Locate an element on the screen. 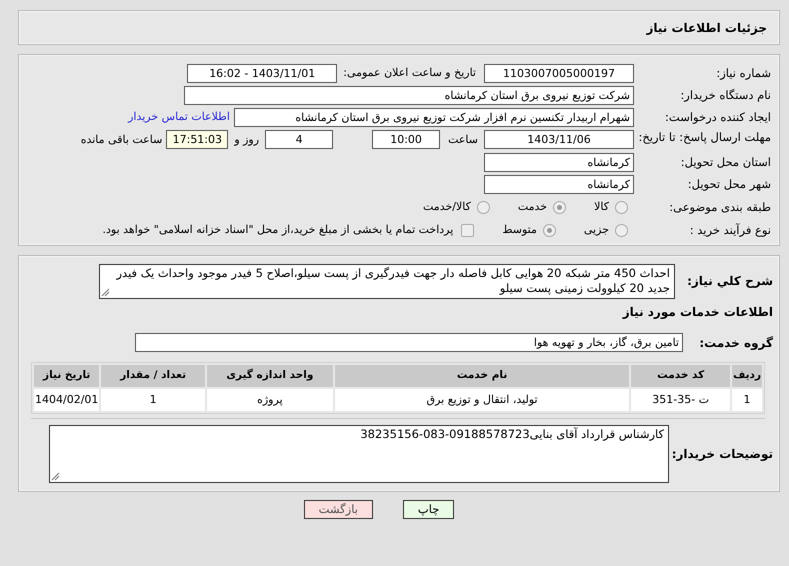  buyer-field: شرکت توزیع نیروی برق استان کرمانشاه is located at coordinates (409, 95).